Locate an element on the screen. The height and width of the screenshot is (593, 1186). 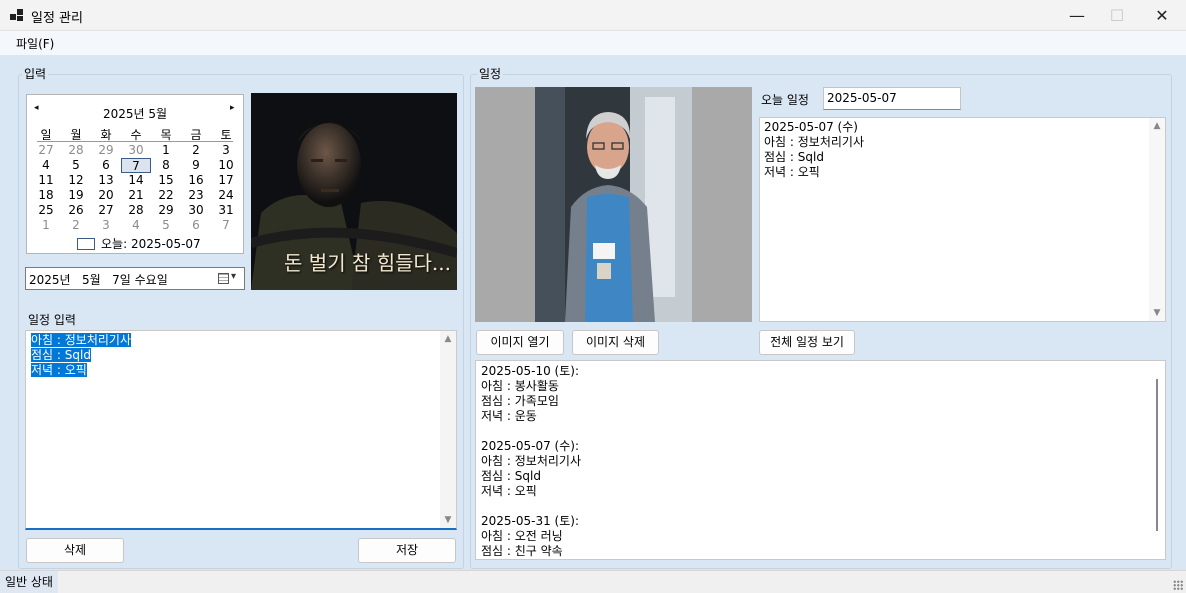
calendar-day: 10 is located at coordinates (226, 165).